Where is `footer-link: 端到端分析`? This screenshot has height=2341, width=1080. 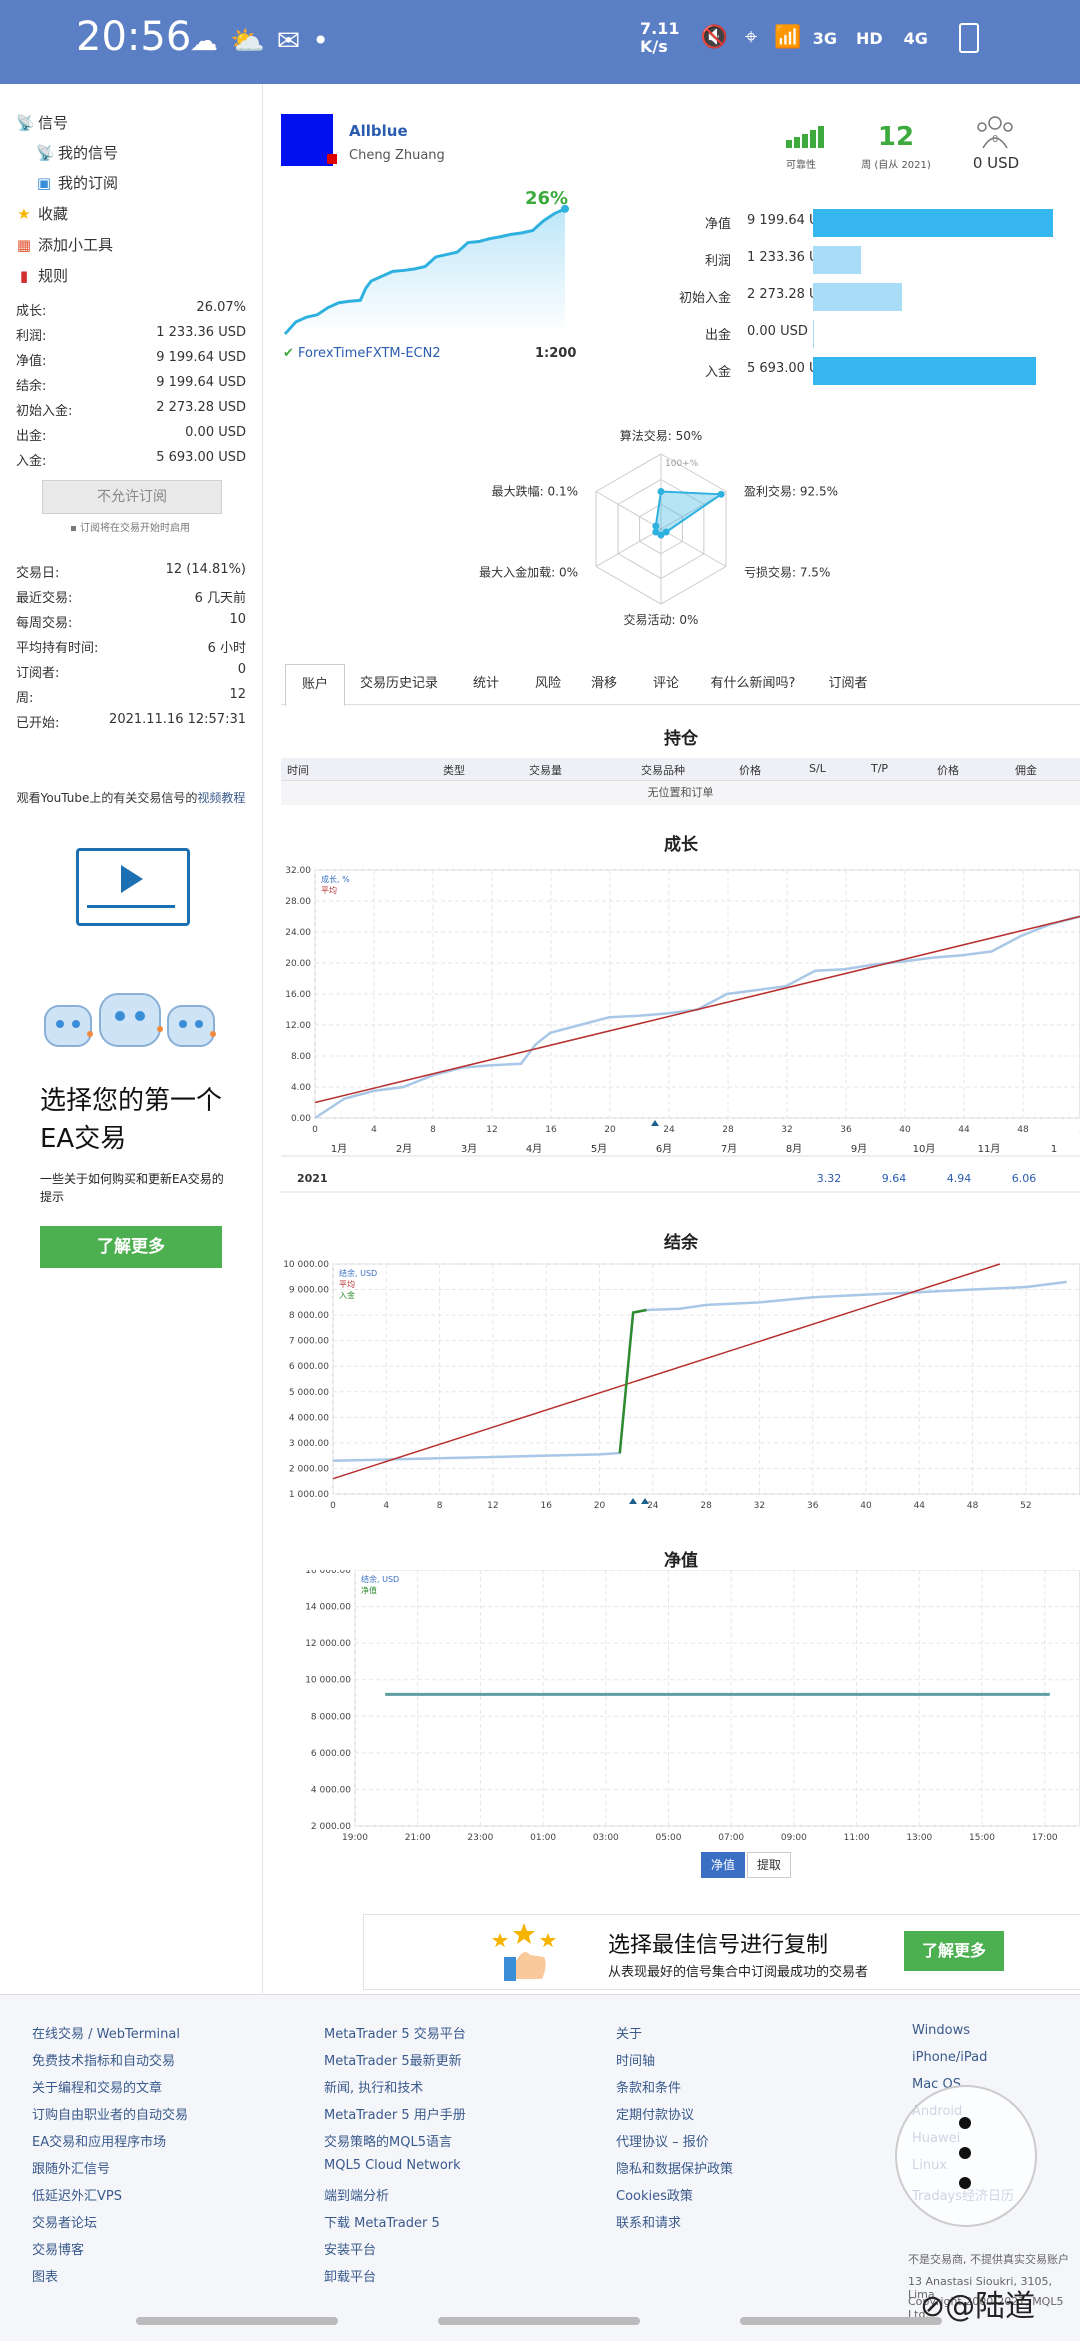 footer-link: 端到端分析 is located at coordinates (356, 2194).